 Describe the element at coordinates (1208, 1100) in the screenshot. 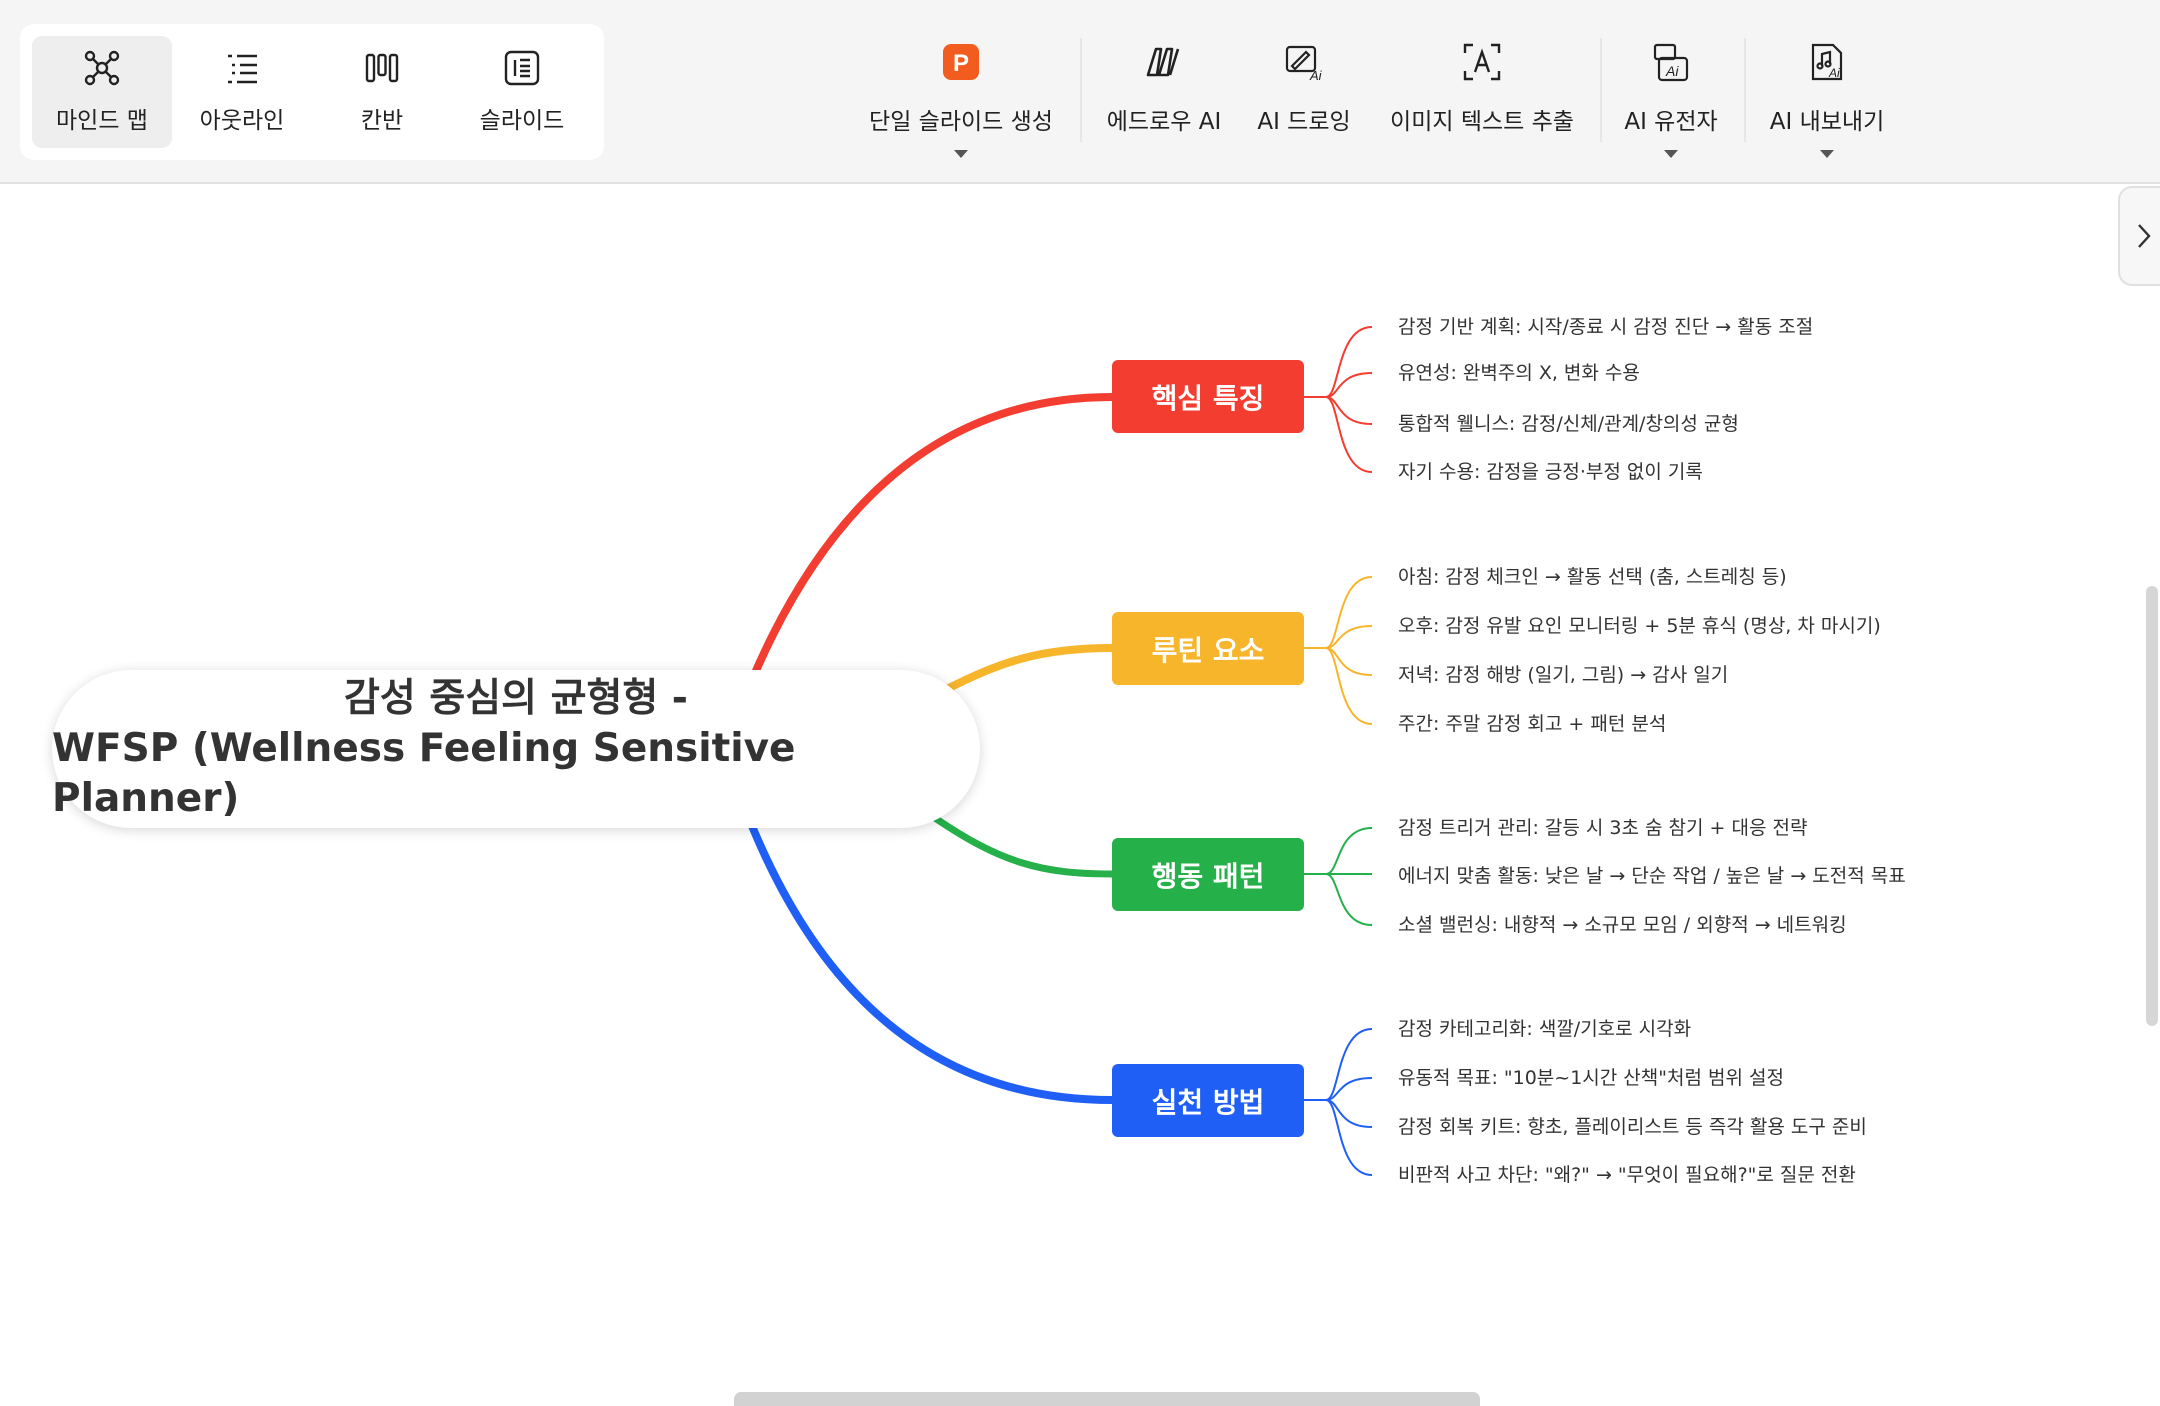

I see `branch-practice-methods: 실천 방법` at that location.